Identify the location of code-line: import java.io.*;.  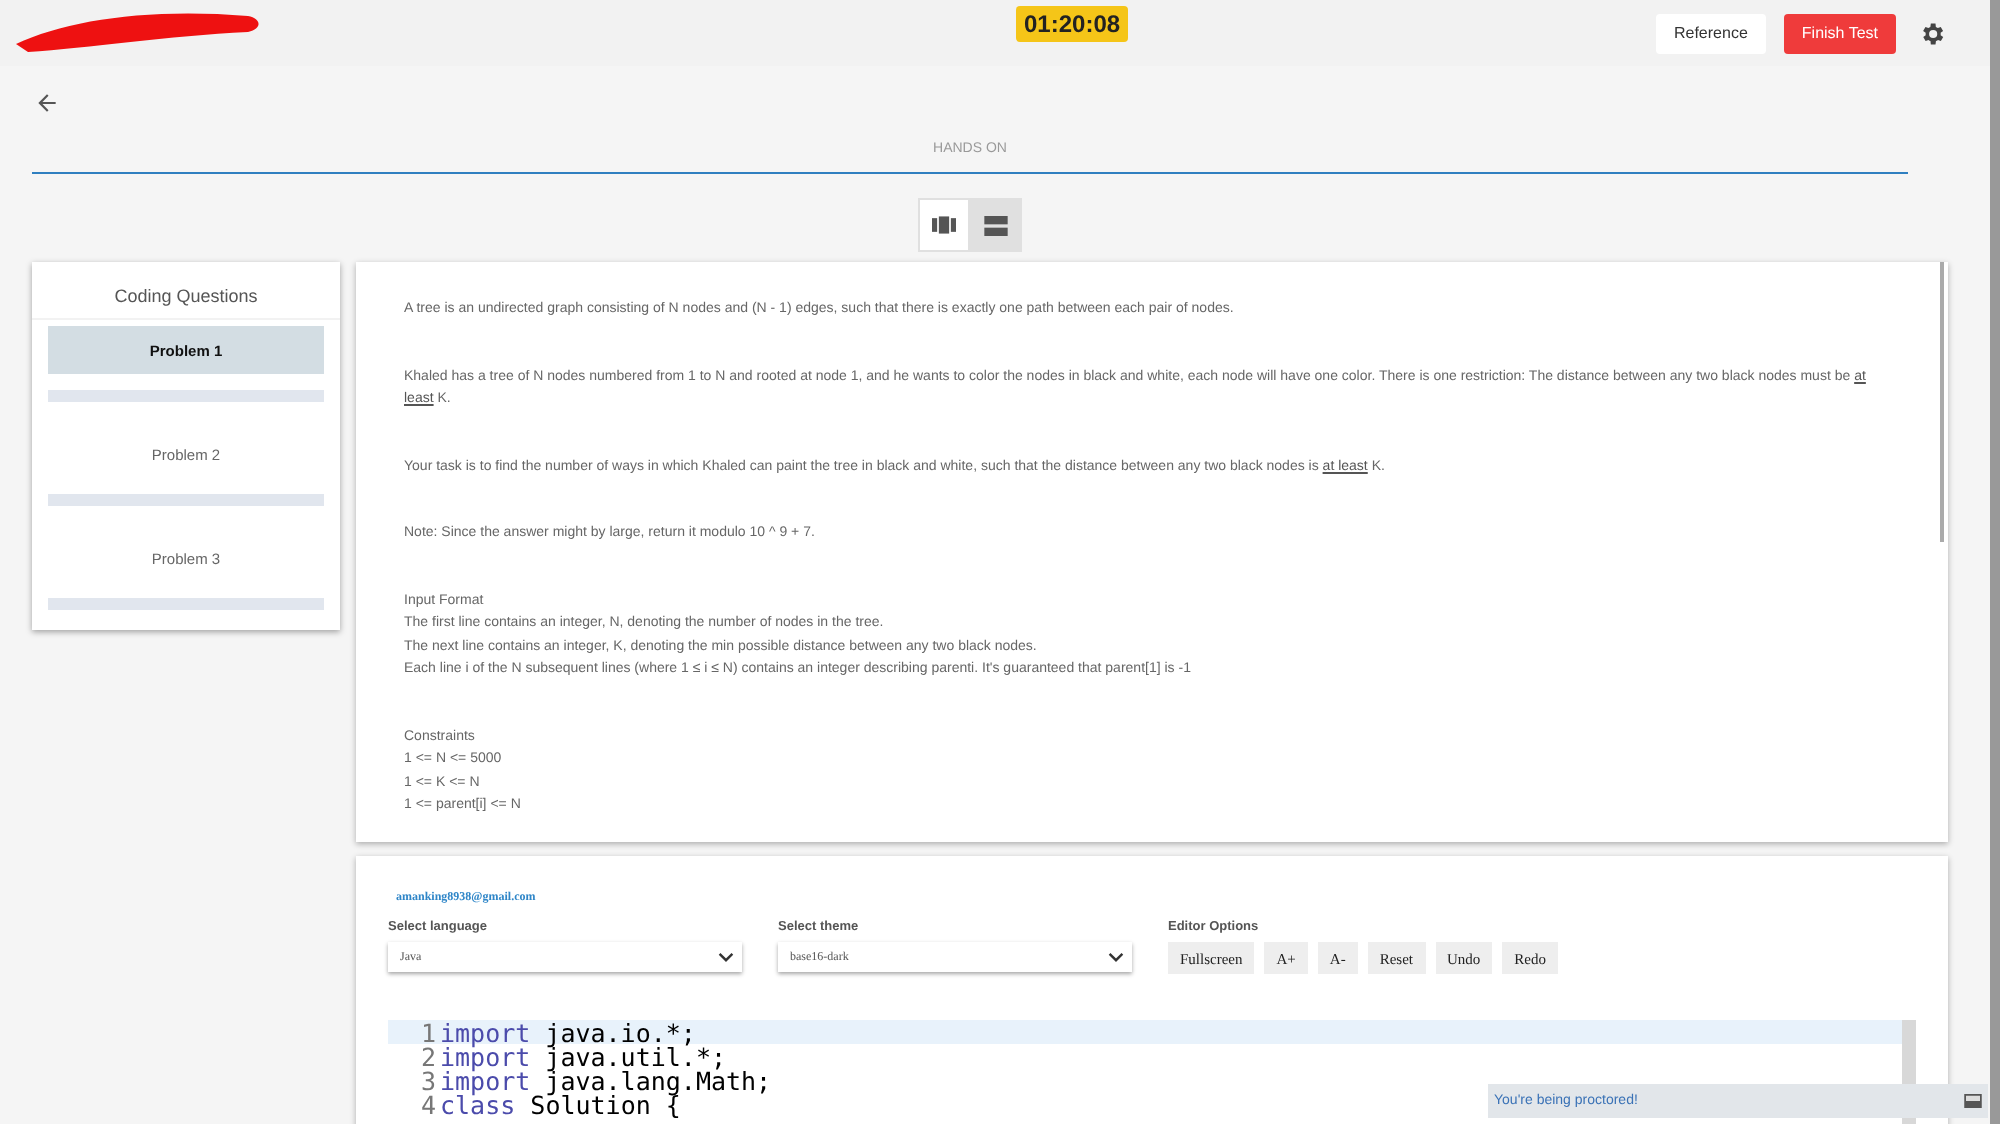
(568, 1032).